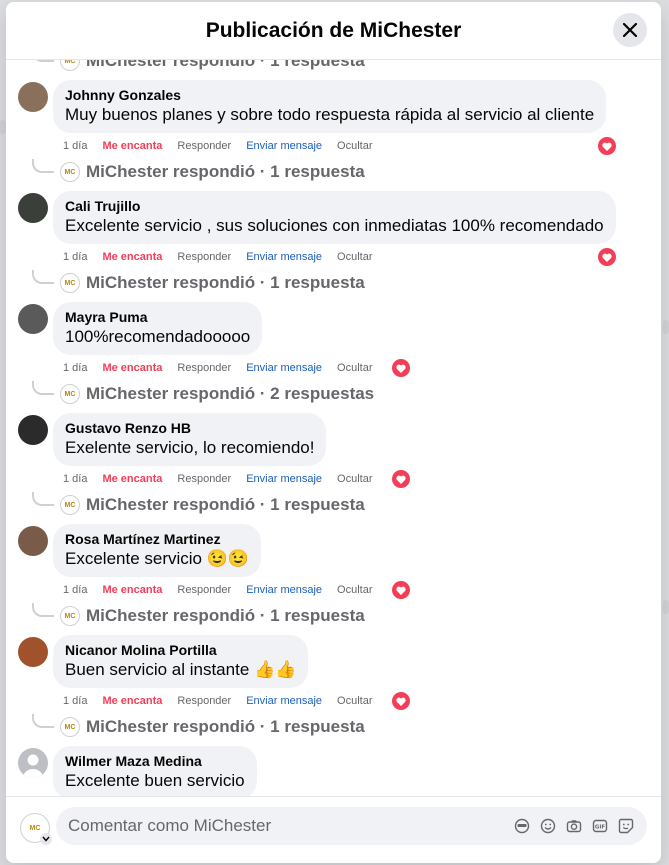 This screenshot has width=669, height=865. What do you see at coordinates (46, 839) in the screenshot?
I see `chevron-down-icon` at bounding box center [46, 839].